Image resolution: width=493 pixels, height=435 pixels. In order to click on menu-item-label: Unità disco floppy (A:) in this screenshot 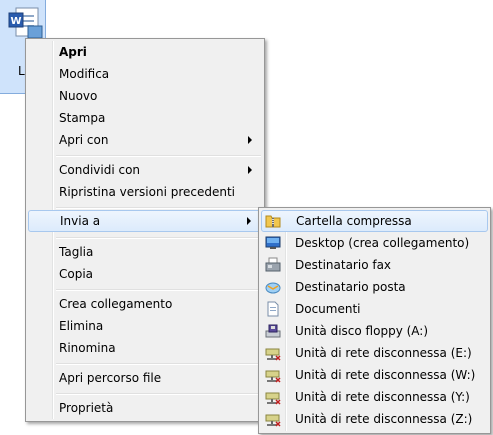, I will do `click(362, 331)`.